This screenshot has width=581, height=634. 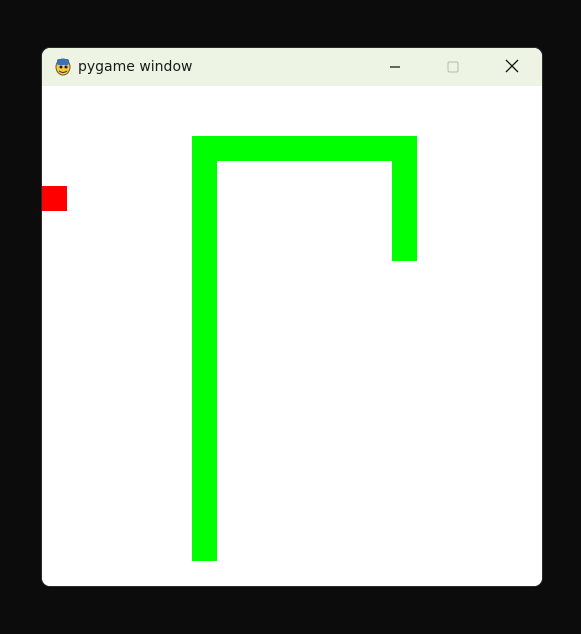 What do you see at coordinates (404, 248) in the screenshot?
I see `snake-head` at bounding box center [404, 248].